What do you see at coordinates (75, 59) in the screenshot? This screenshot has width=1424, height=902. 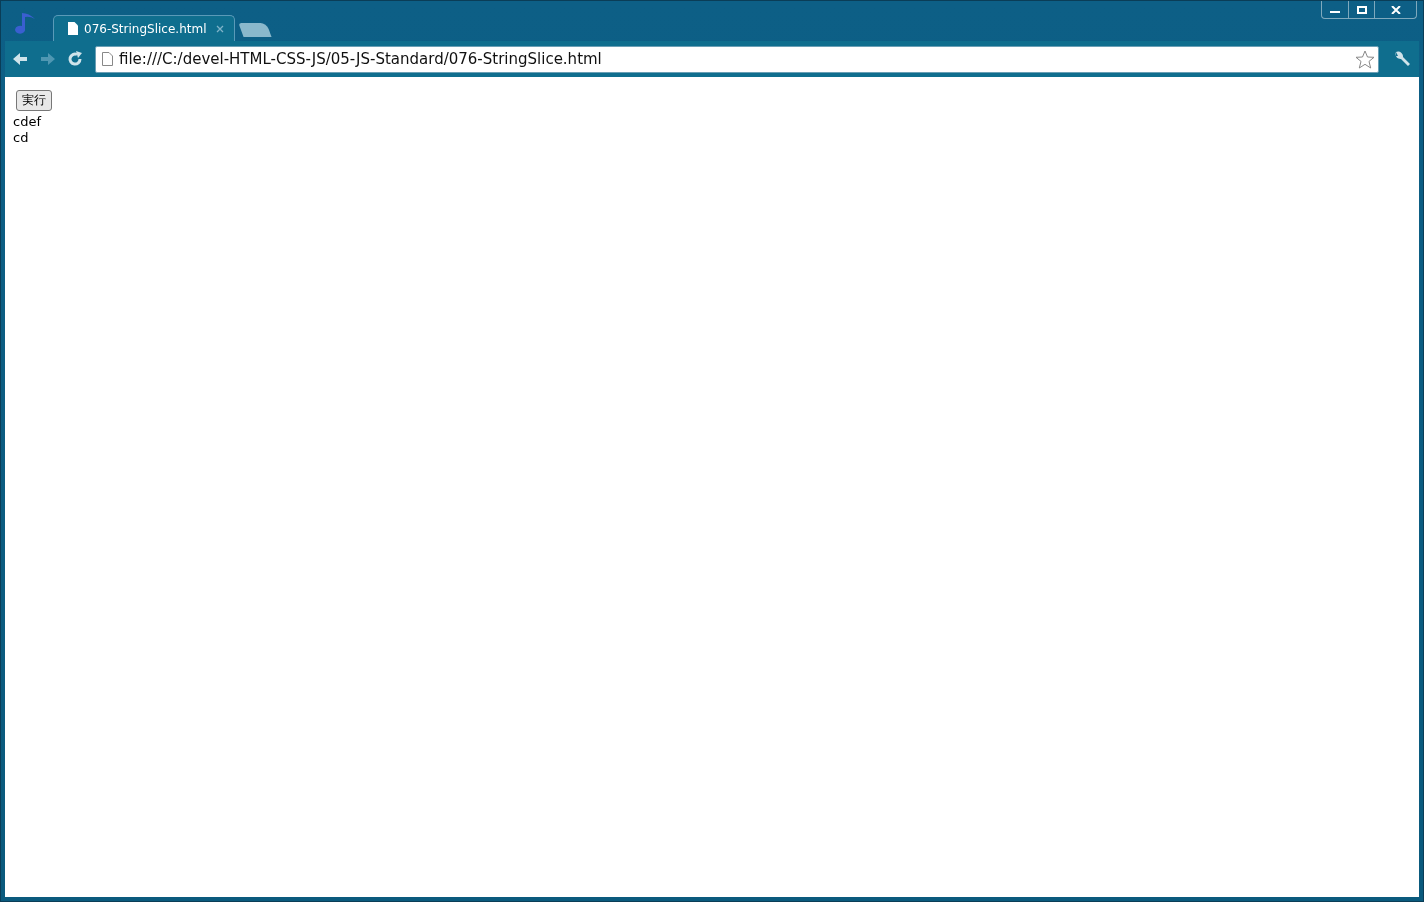 I see `reload-icon` at bounding box center [75, 59].